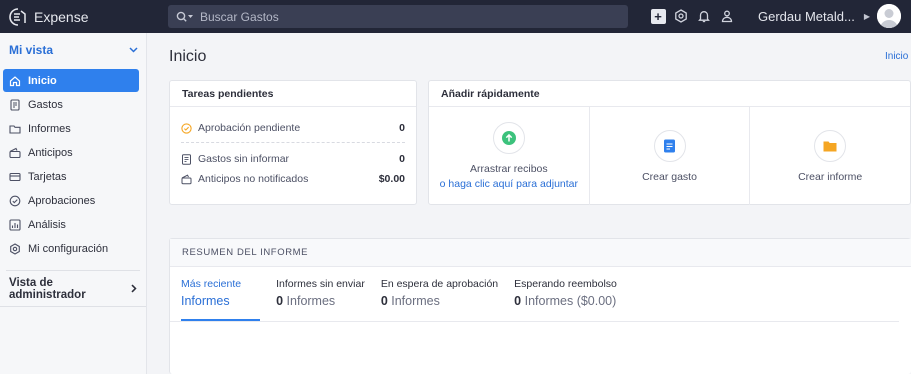  Describe the element at coordinates (896, 56) in the screenshot. I see `breadcrumb: Inicio` at that location.